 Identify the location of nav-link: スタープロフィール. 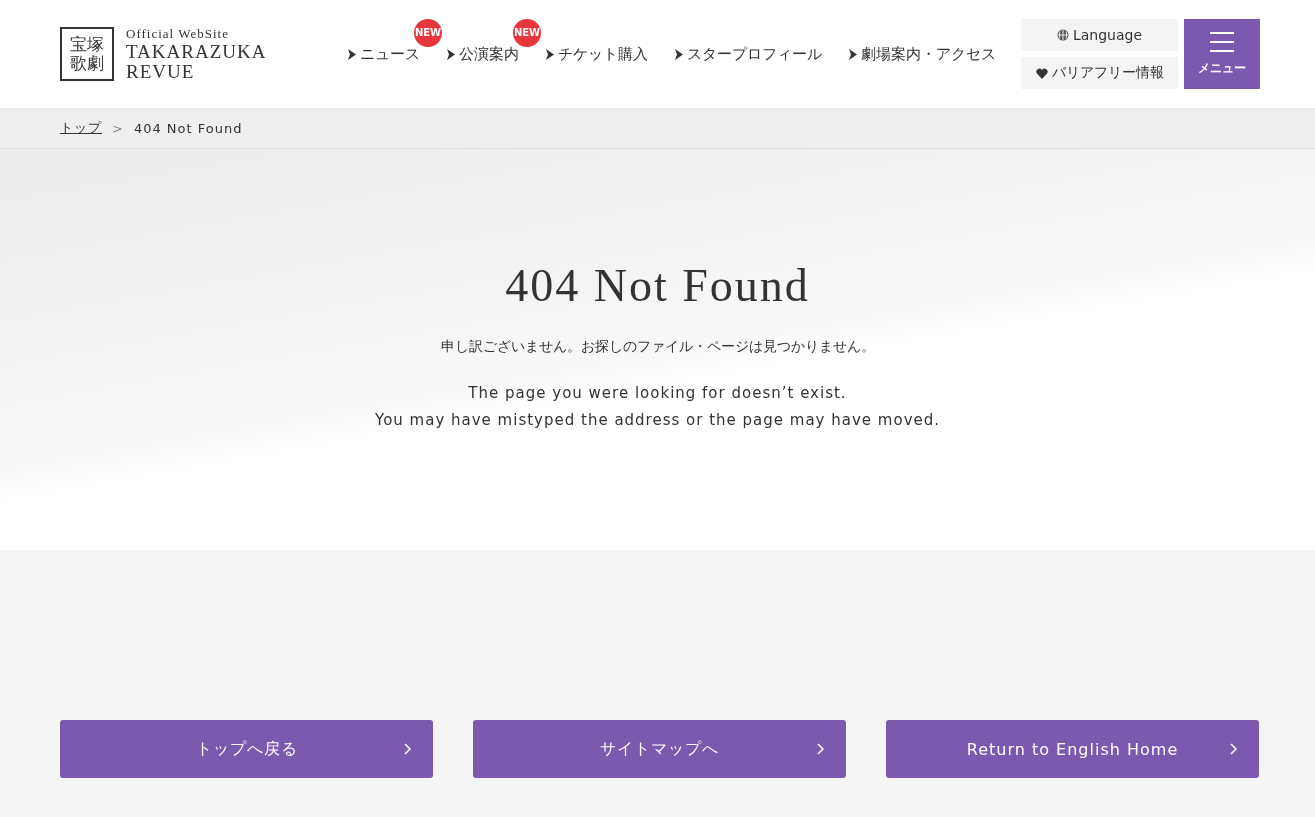
(748, 54).